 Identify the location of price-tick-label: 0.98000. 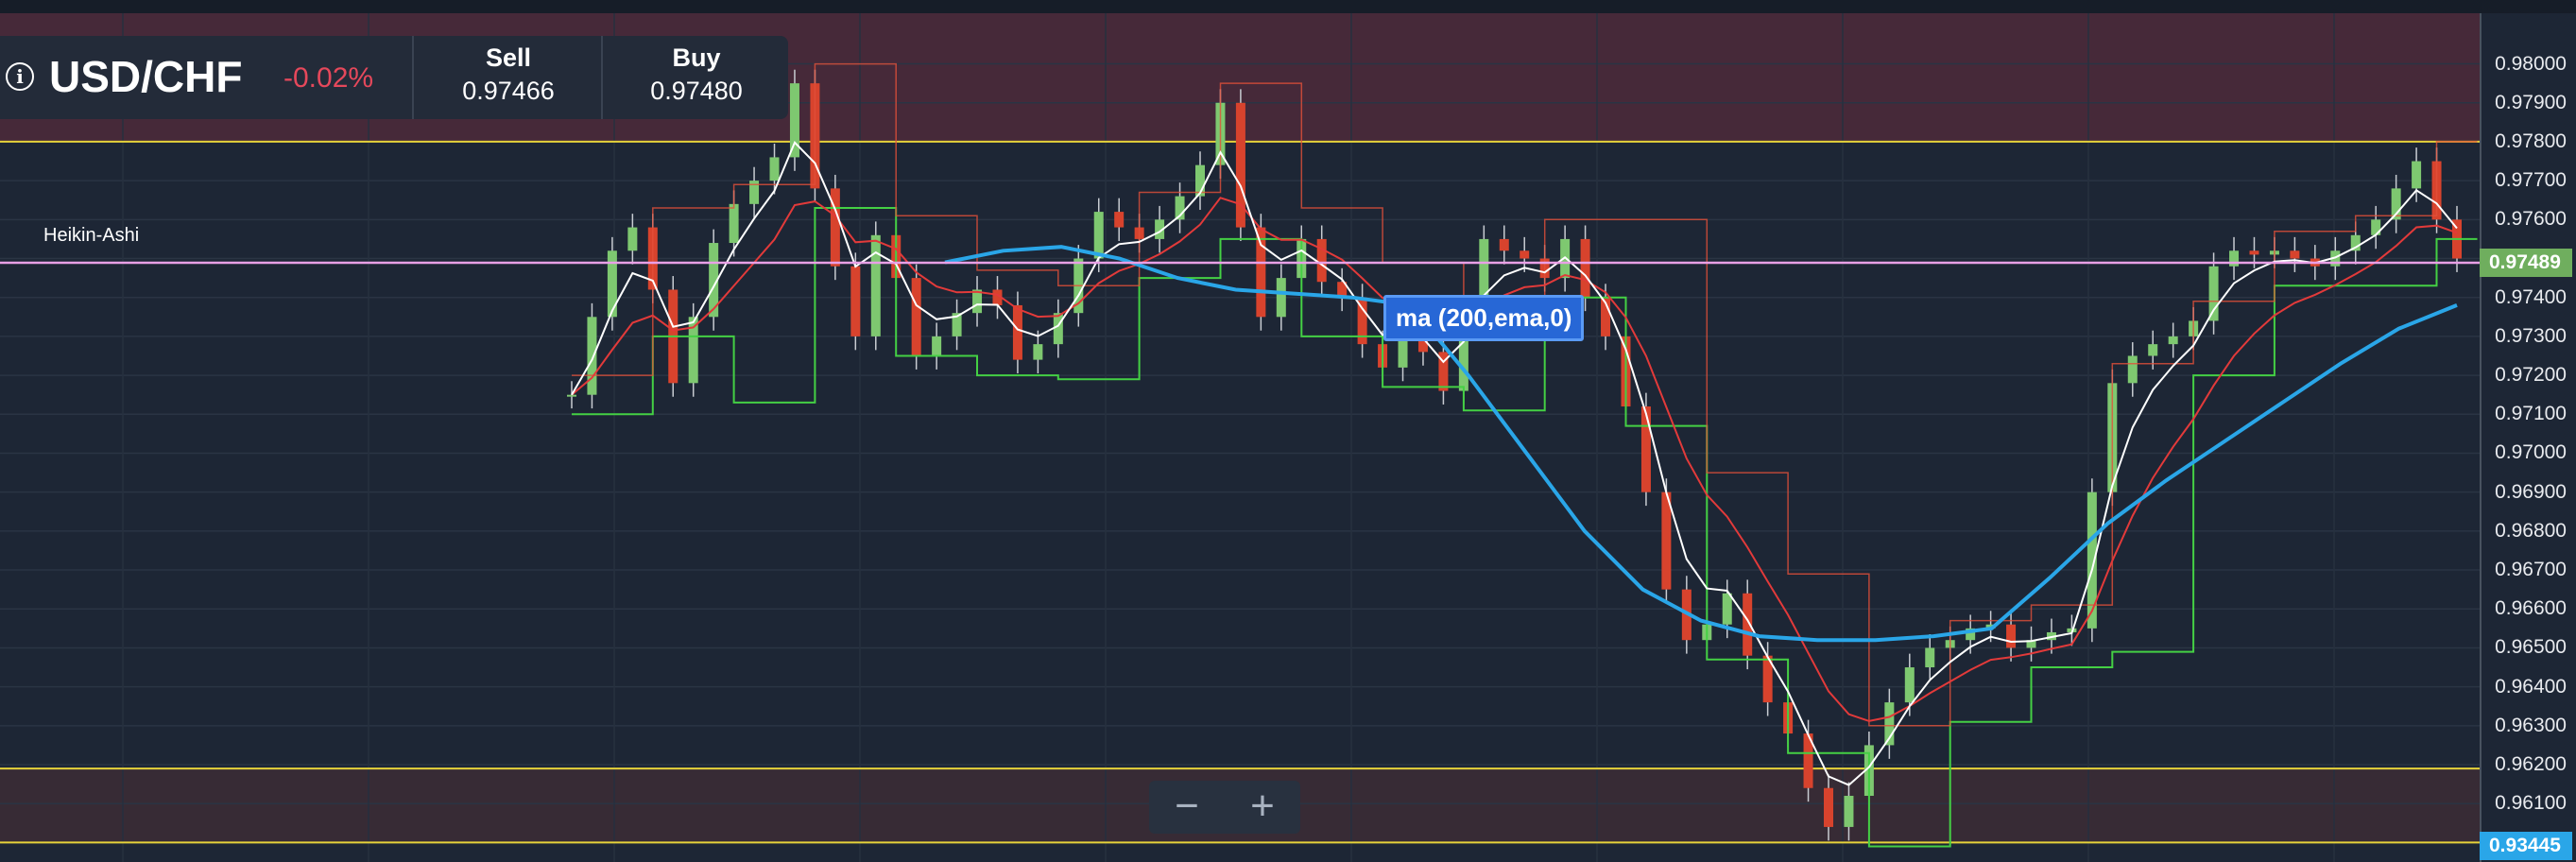
(2531, 64).